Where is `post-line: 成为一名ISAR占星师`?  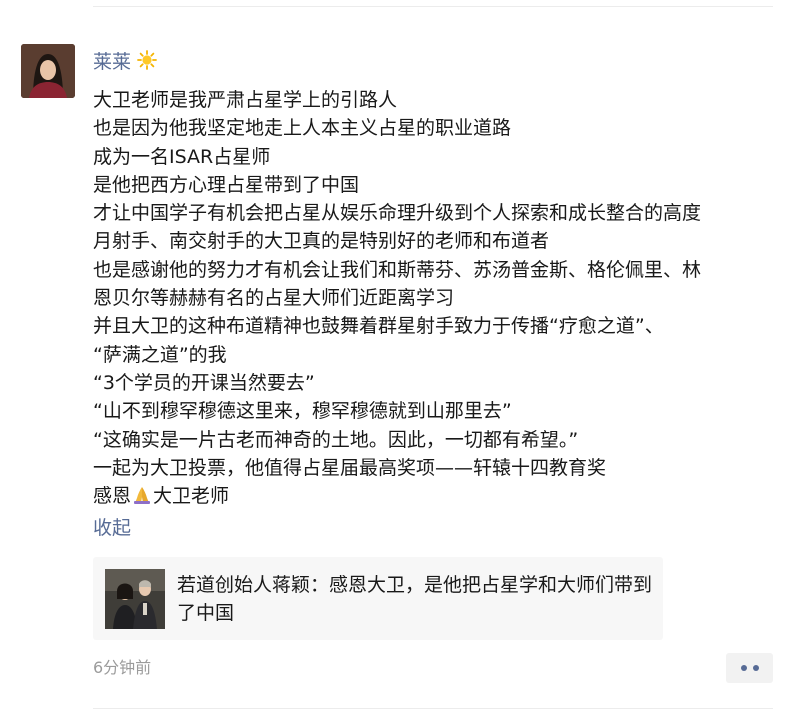 post-line: 成为一名ISAR占星师 is located at coordinates (182, 156).